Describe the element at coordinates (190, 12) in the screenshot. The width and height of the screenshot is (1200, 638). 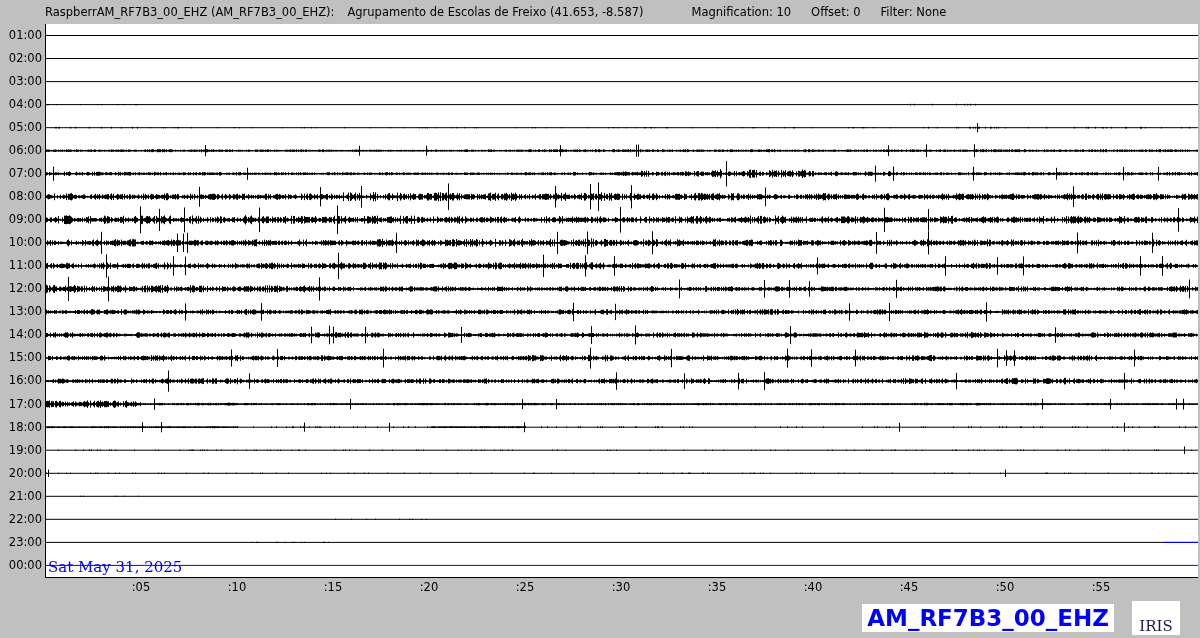
I see `station-title: RaspberrAM_RF7B3_00_EHZ (AM_RF7B3_00_EHZ):` at that location.